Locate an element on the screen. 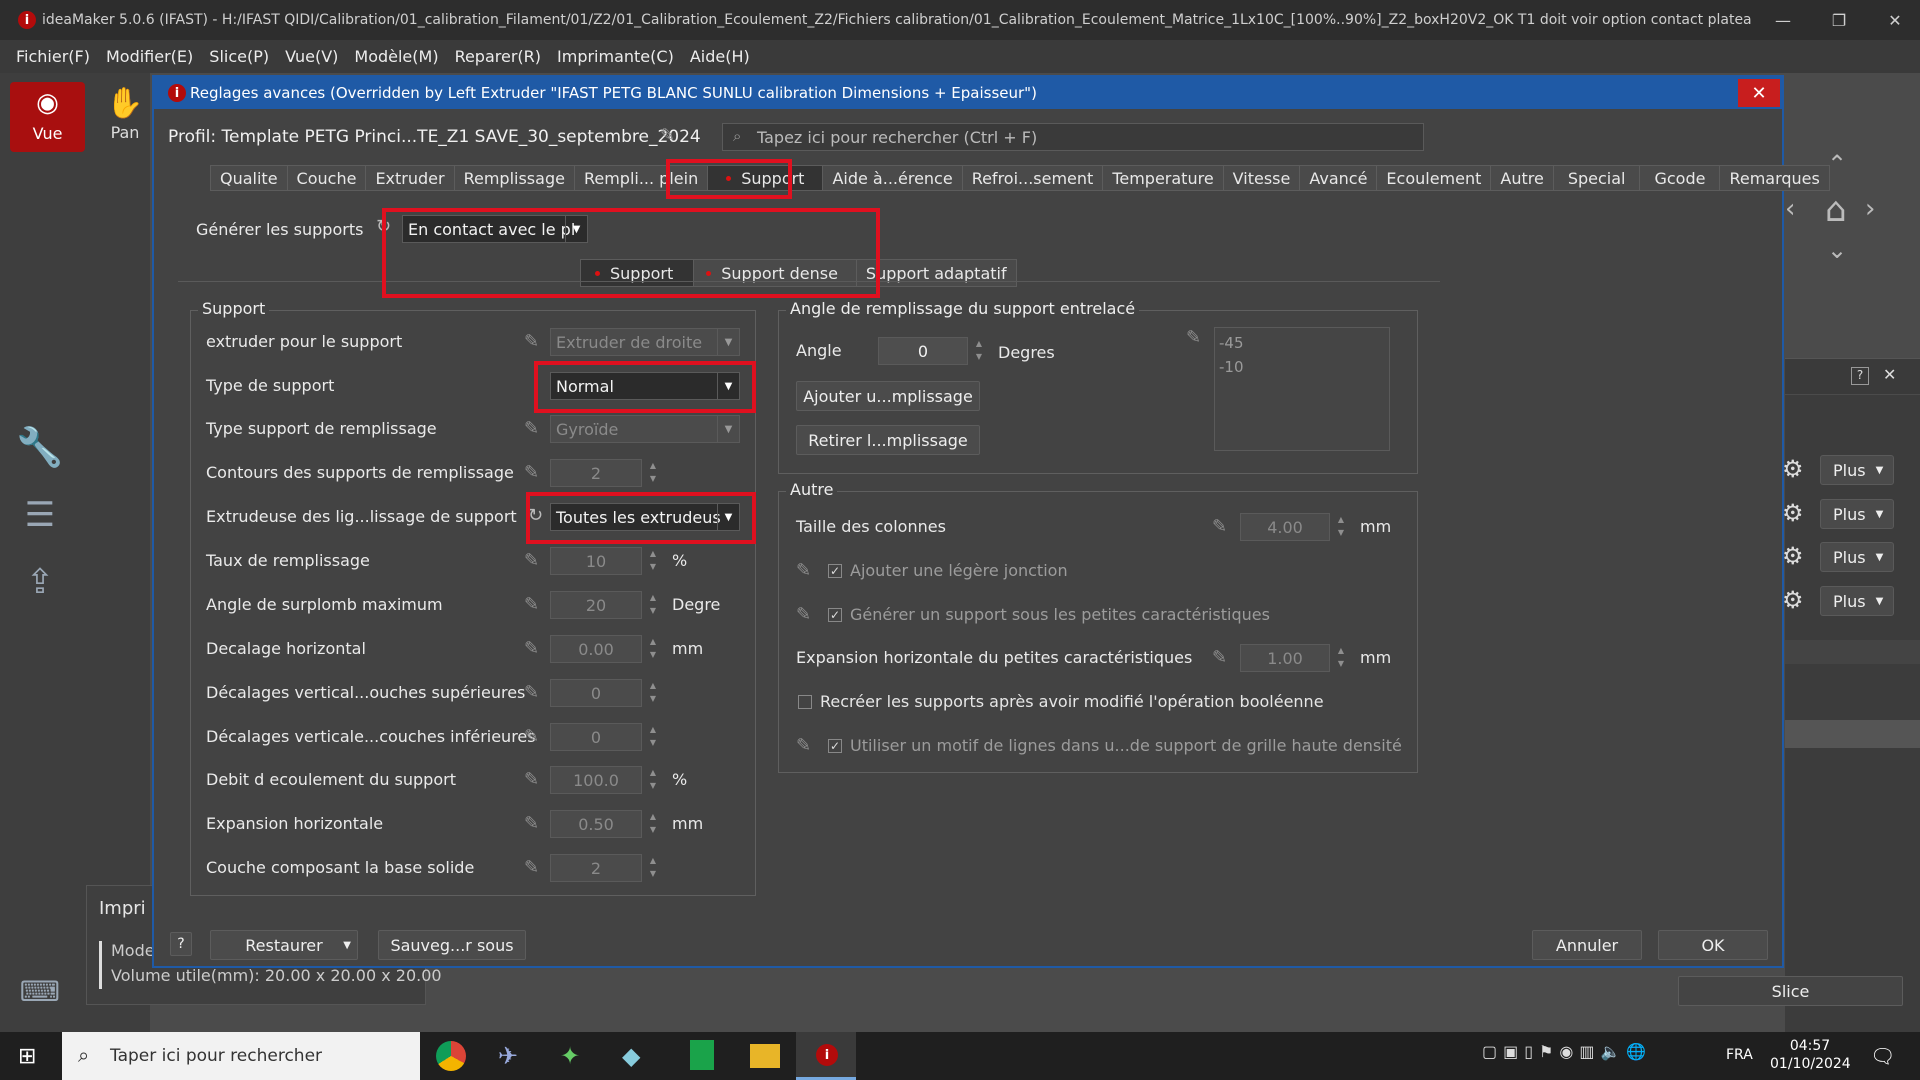 The width and height of the screenshot is (1920, 1080). support-flow-input: 100.0 is located at coordinates (596, 780).